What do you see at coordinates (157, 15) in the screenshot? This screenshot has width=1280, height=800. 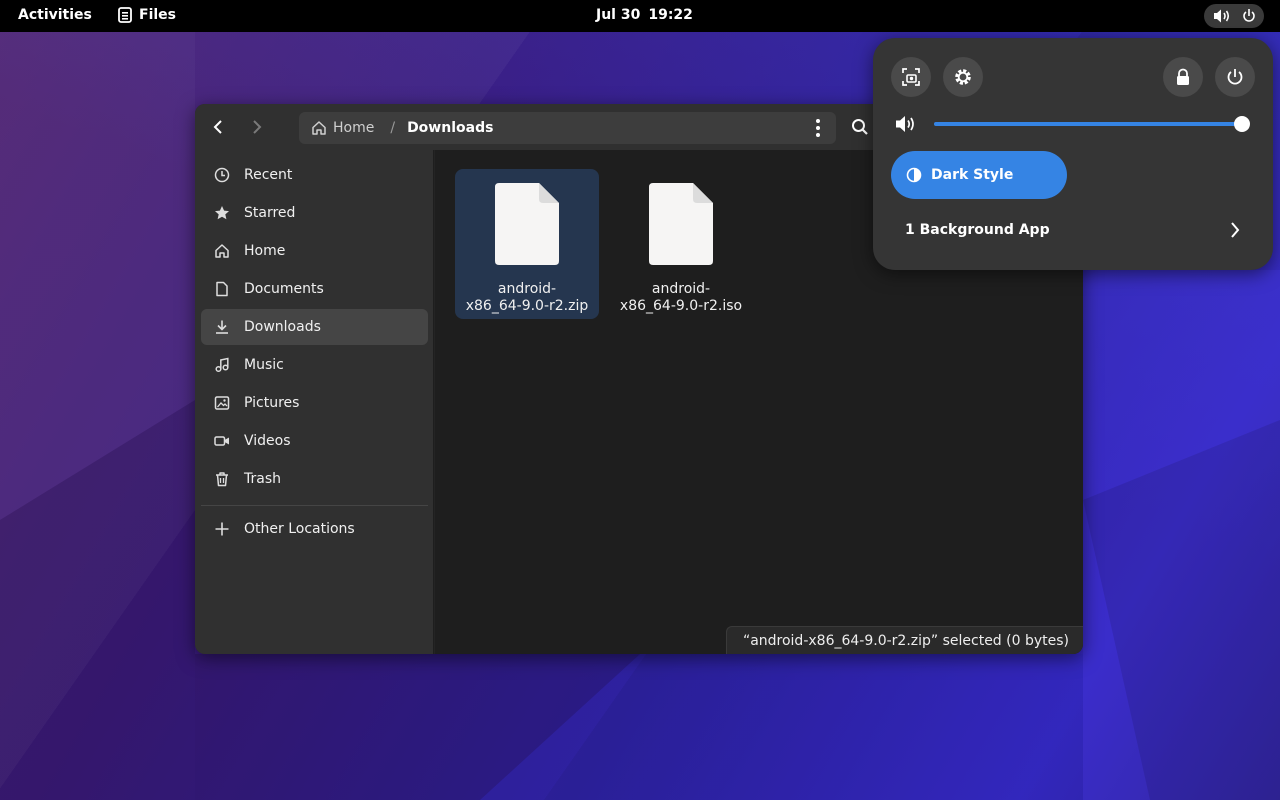 I see `app-name: Files` at bounding box center [157, 15].